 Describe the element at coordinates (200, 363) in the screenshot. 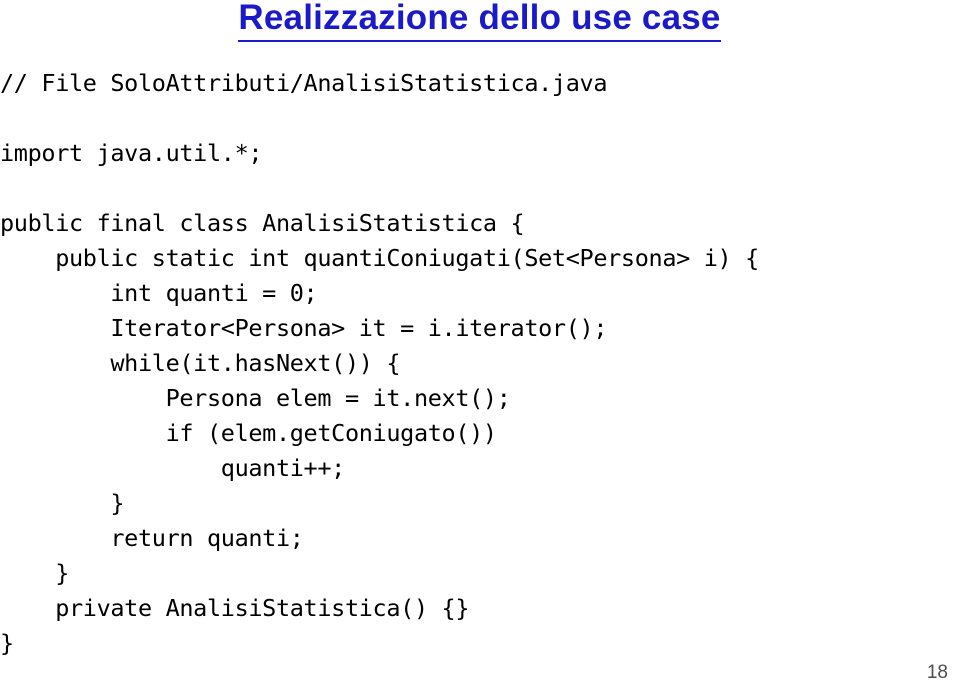

I see `code-line: while(it.hasNext()) {` at that location.